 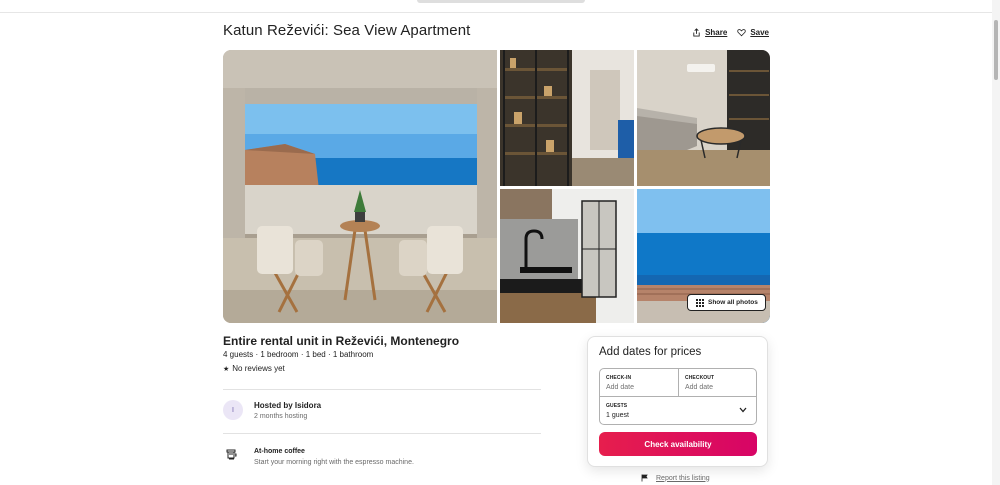 I want to click on save-button: Save, so click(x=753, y=32).